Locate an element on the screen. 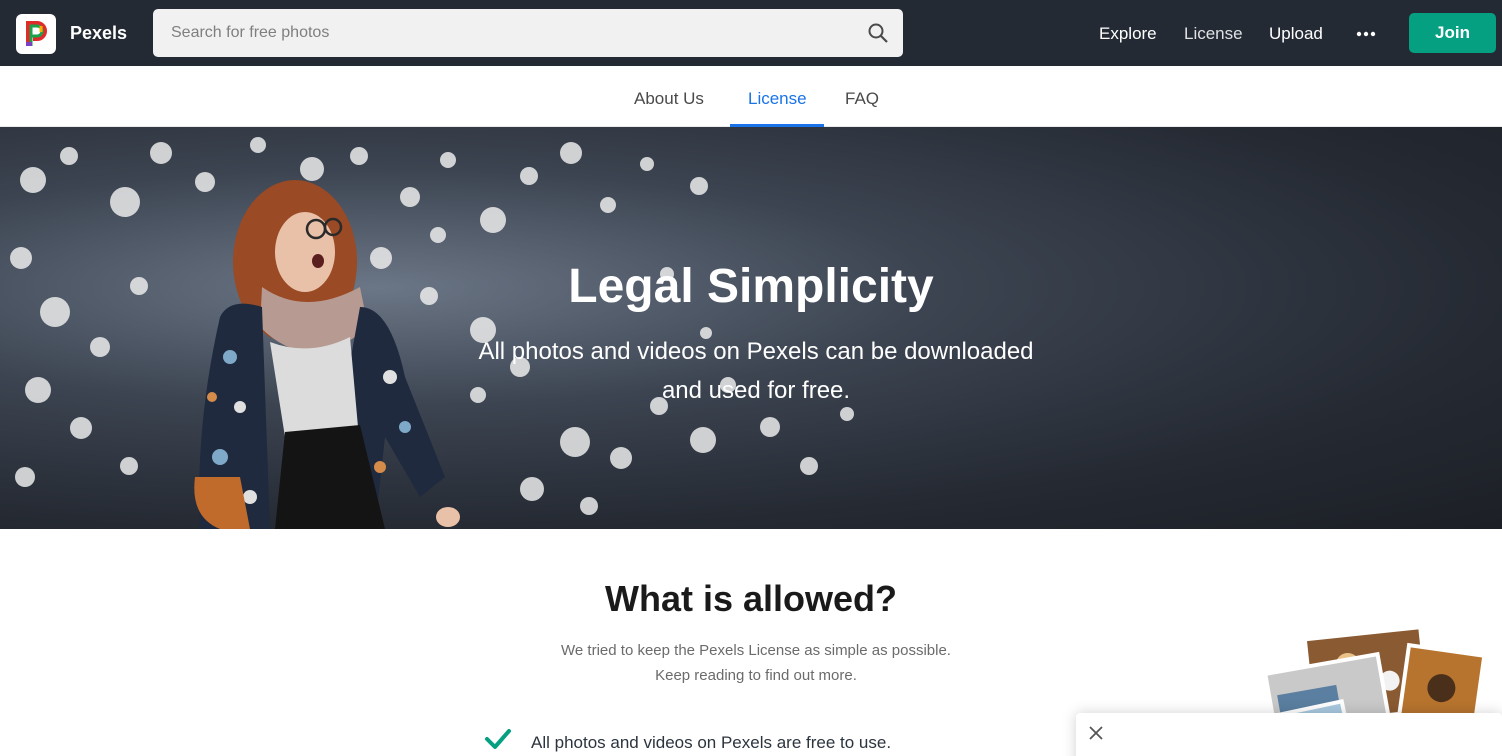 The image size is (1502, 756). pexels-logo is located at coordinates (36, 34).